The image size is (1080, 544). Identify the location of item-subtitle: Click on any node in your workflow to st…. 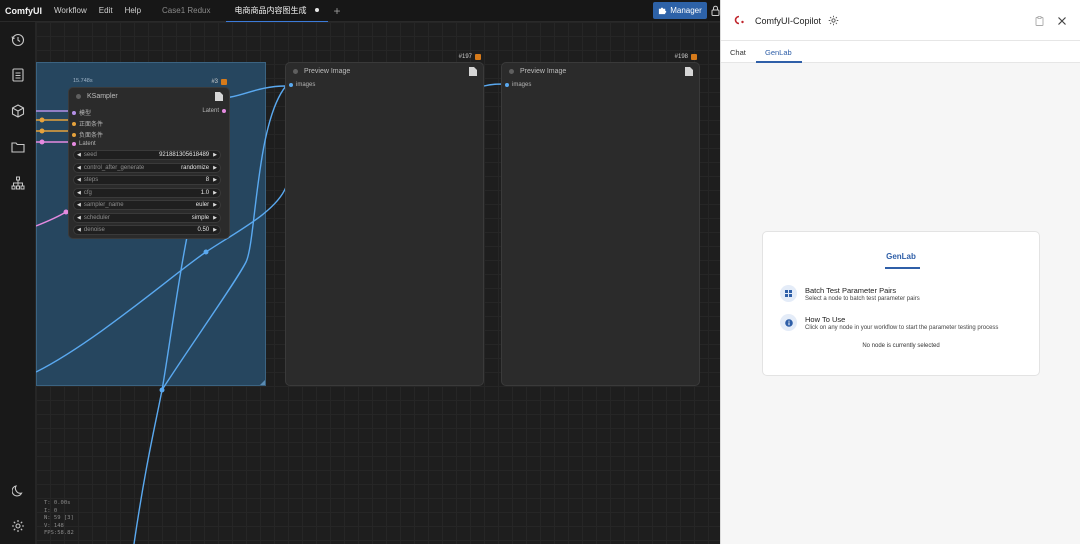
(902, 328).